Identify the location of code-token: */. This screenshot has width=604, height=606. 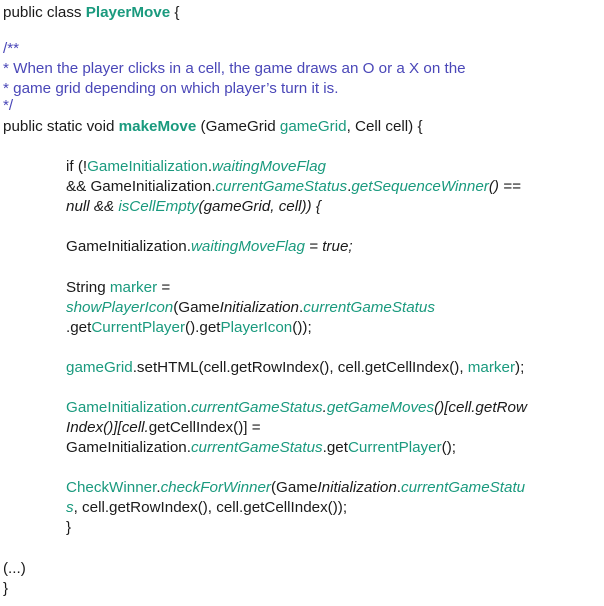
(8, 105).